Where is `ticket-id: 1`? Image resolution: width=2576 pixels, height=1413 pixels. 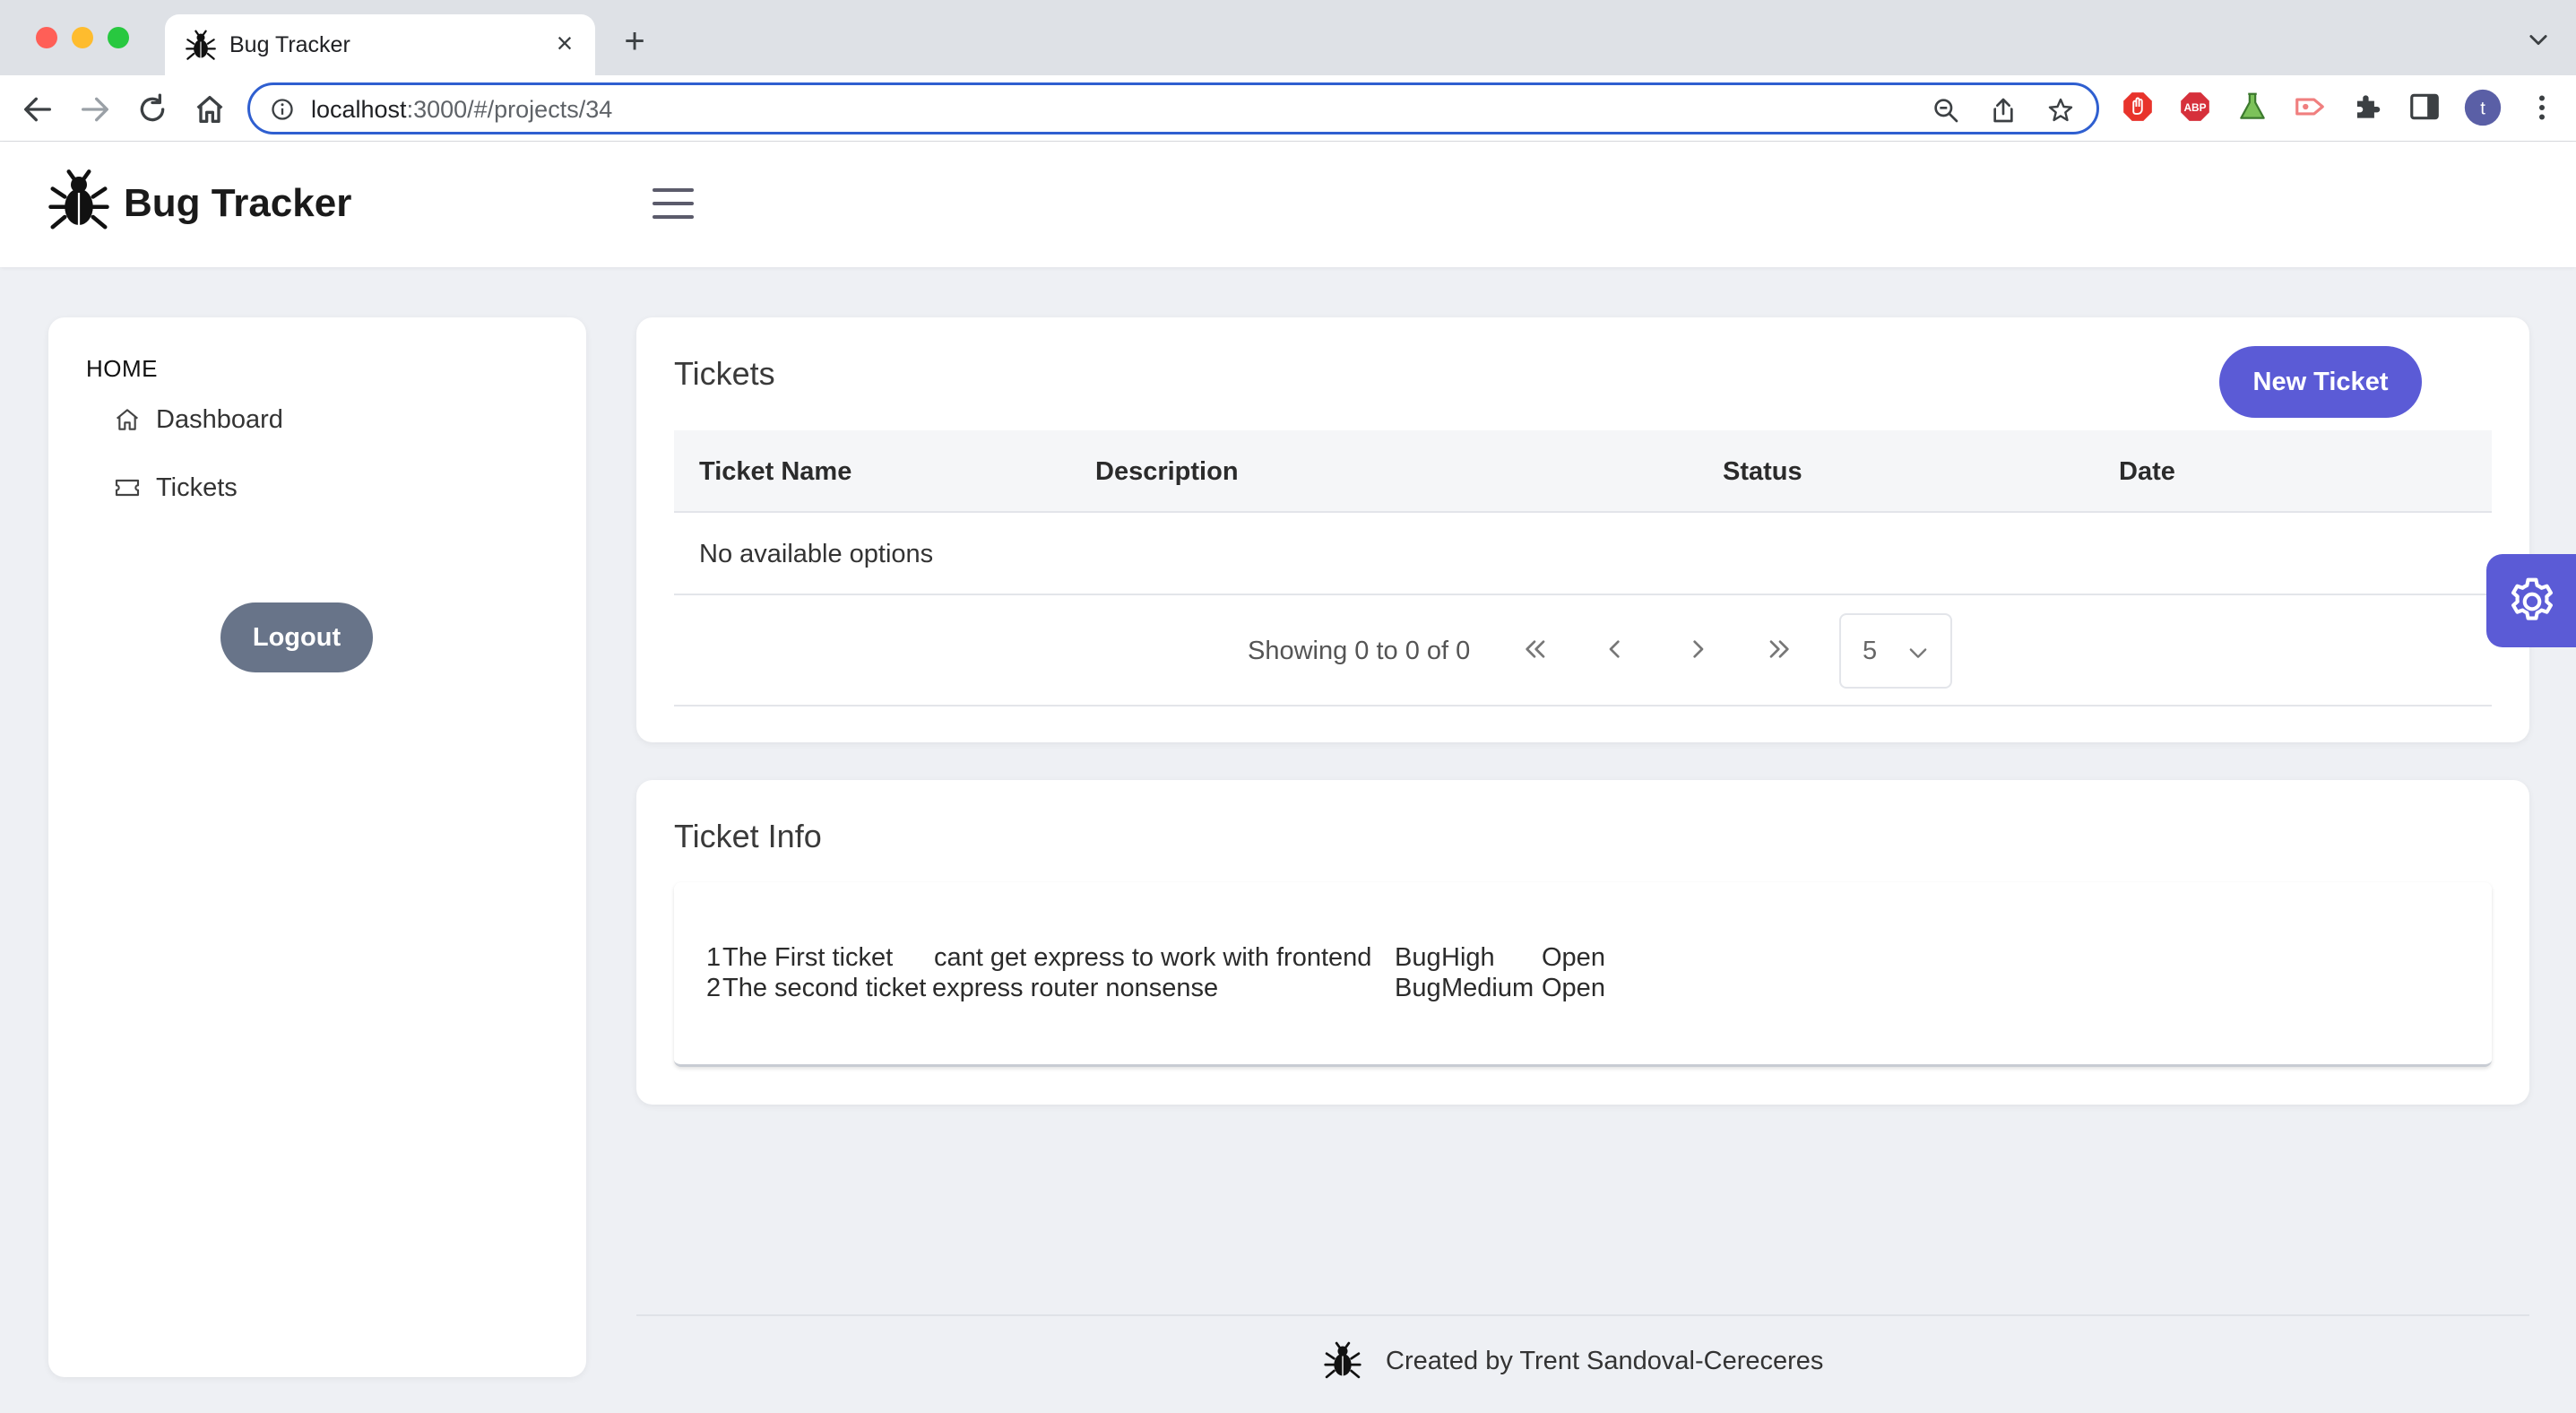
ticket-id: 1 is located at coordinates (714, 957).